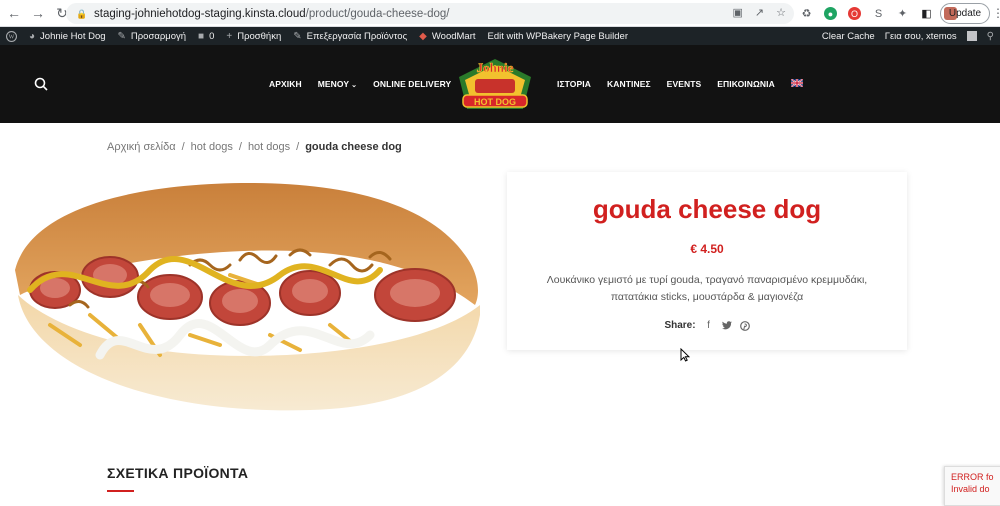  I want to click on breadcrumb-home: Αρχική σελίδα, so click(141, 147).